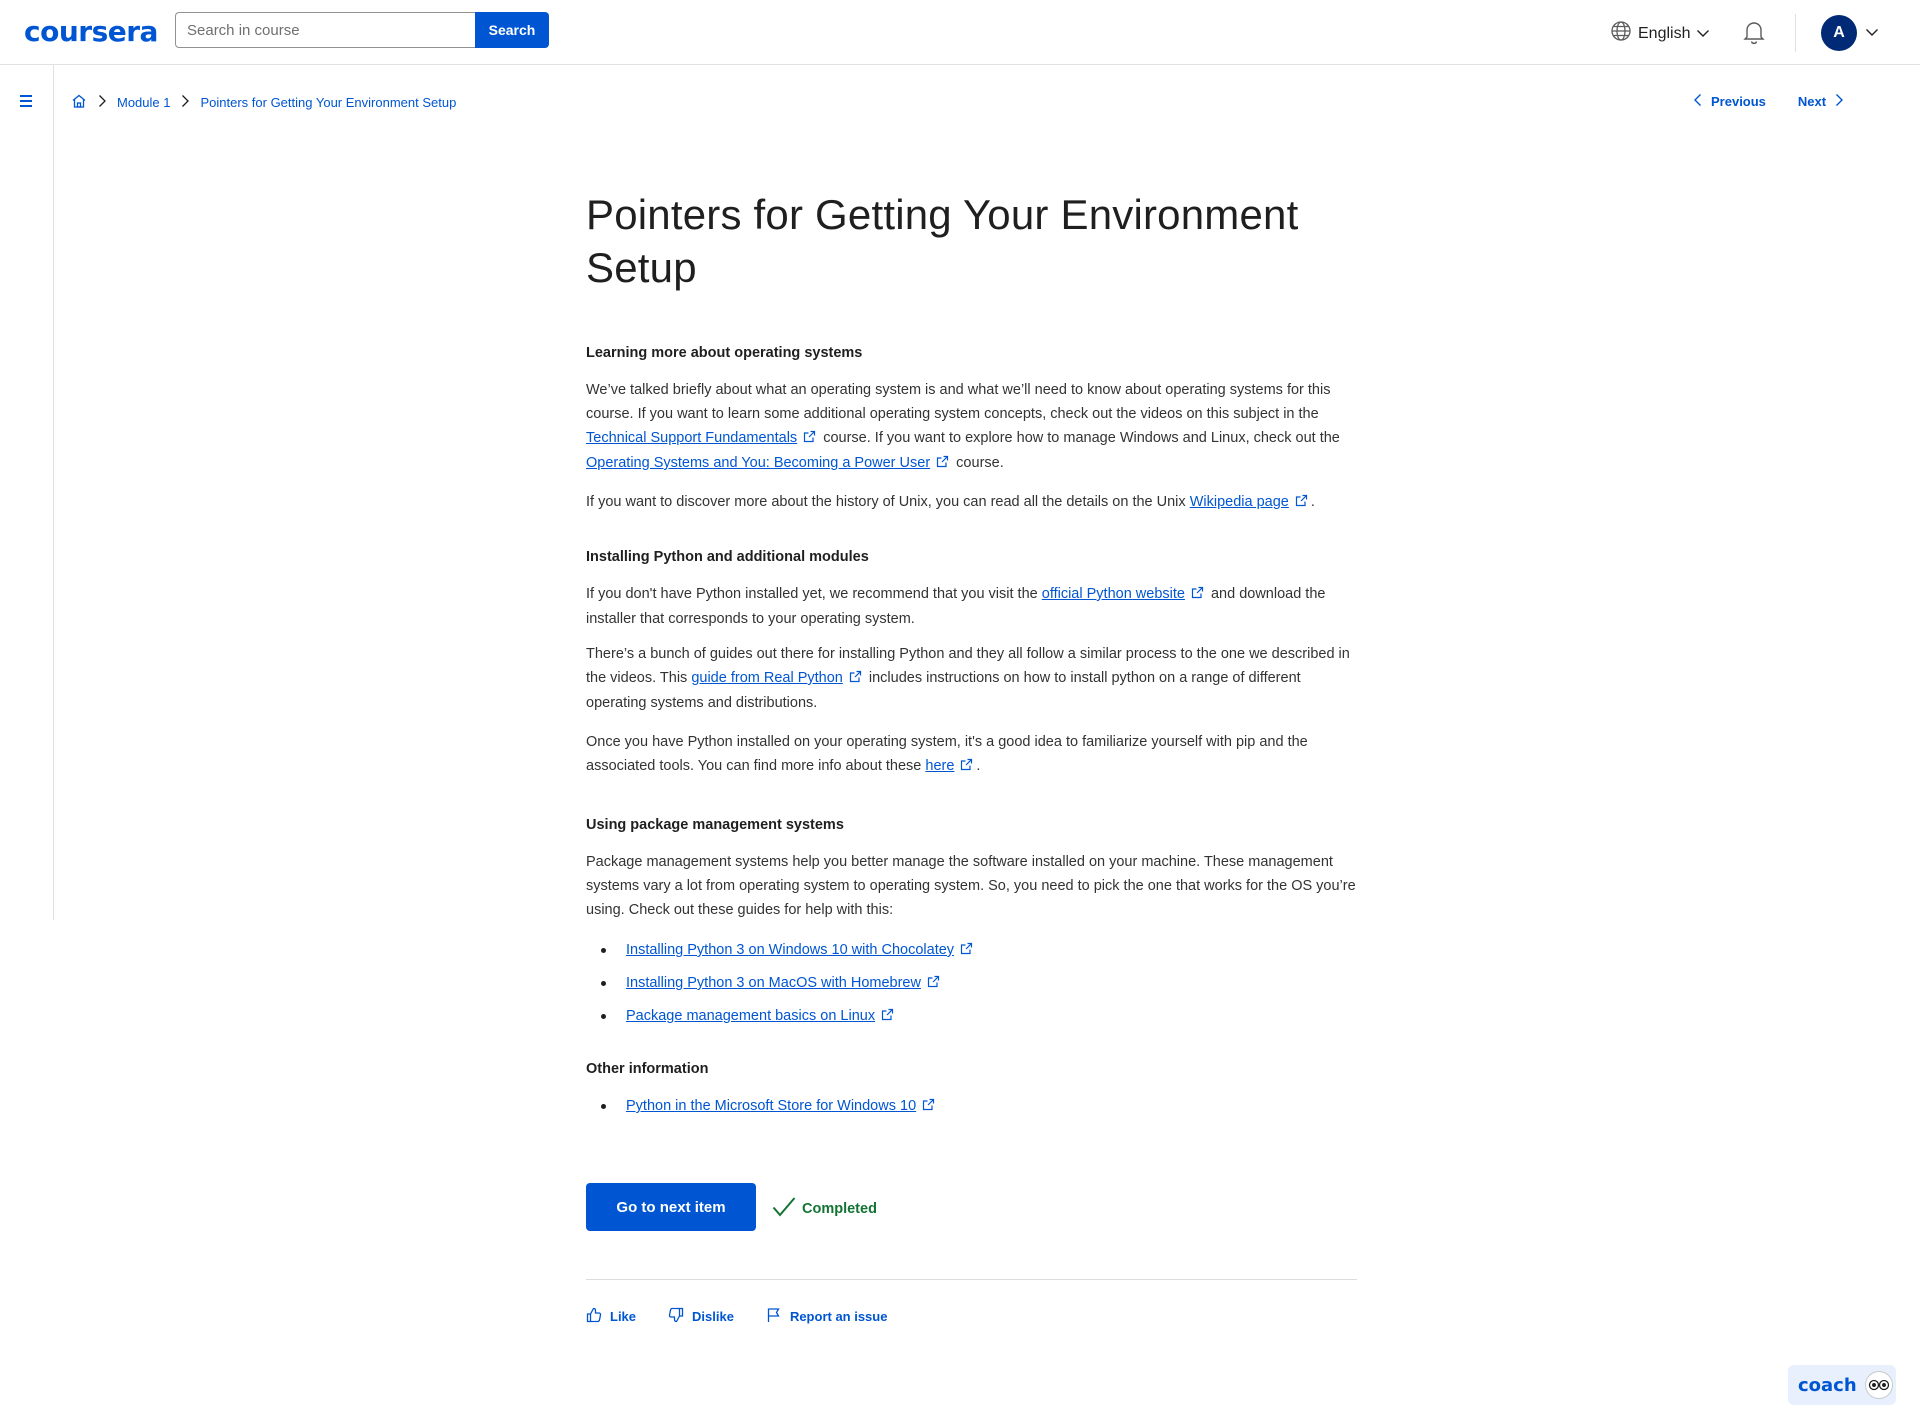  I want to click on language-selector: English, so click(1660, 33).